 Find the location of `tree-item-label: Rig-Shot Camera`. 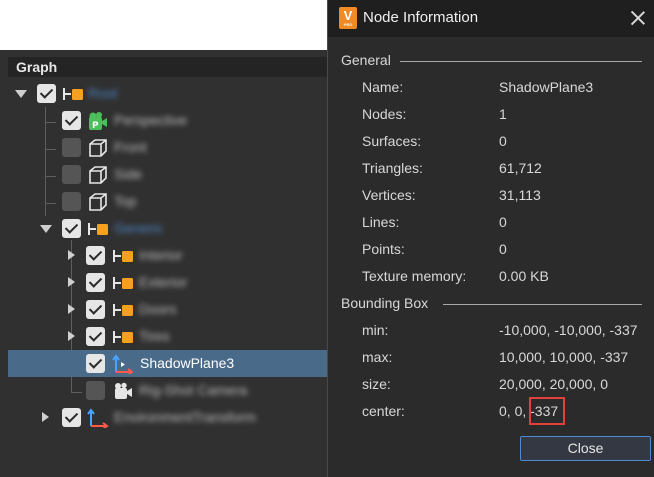

tree-item-label: Rig-Shot Camera is located at coordinates (193, 390).